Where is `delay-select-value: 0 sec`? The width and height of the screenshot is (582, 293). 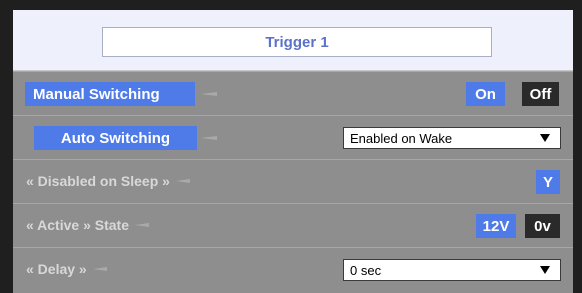
delay-select-value: 0 sec is located at coordinates (366, 270).